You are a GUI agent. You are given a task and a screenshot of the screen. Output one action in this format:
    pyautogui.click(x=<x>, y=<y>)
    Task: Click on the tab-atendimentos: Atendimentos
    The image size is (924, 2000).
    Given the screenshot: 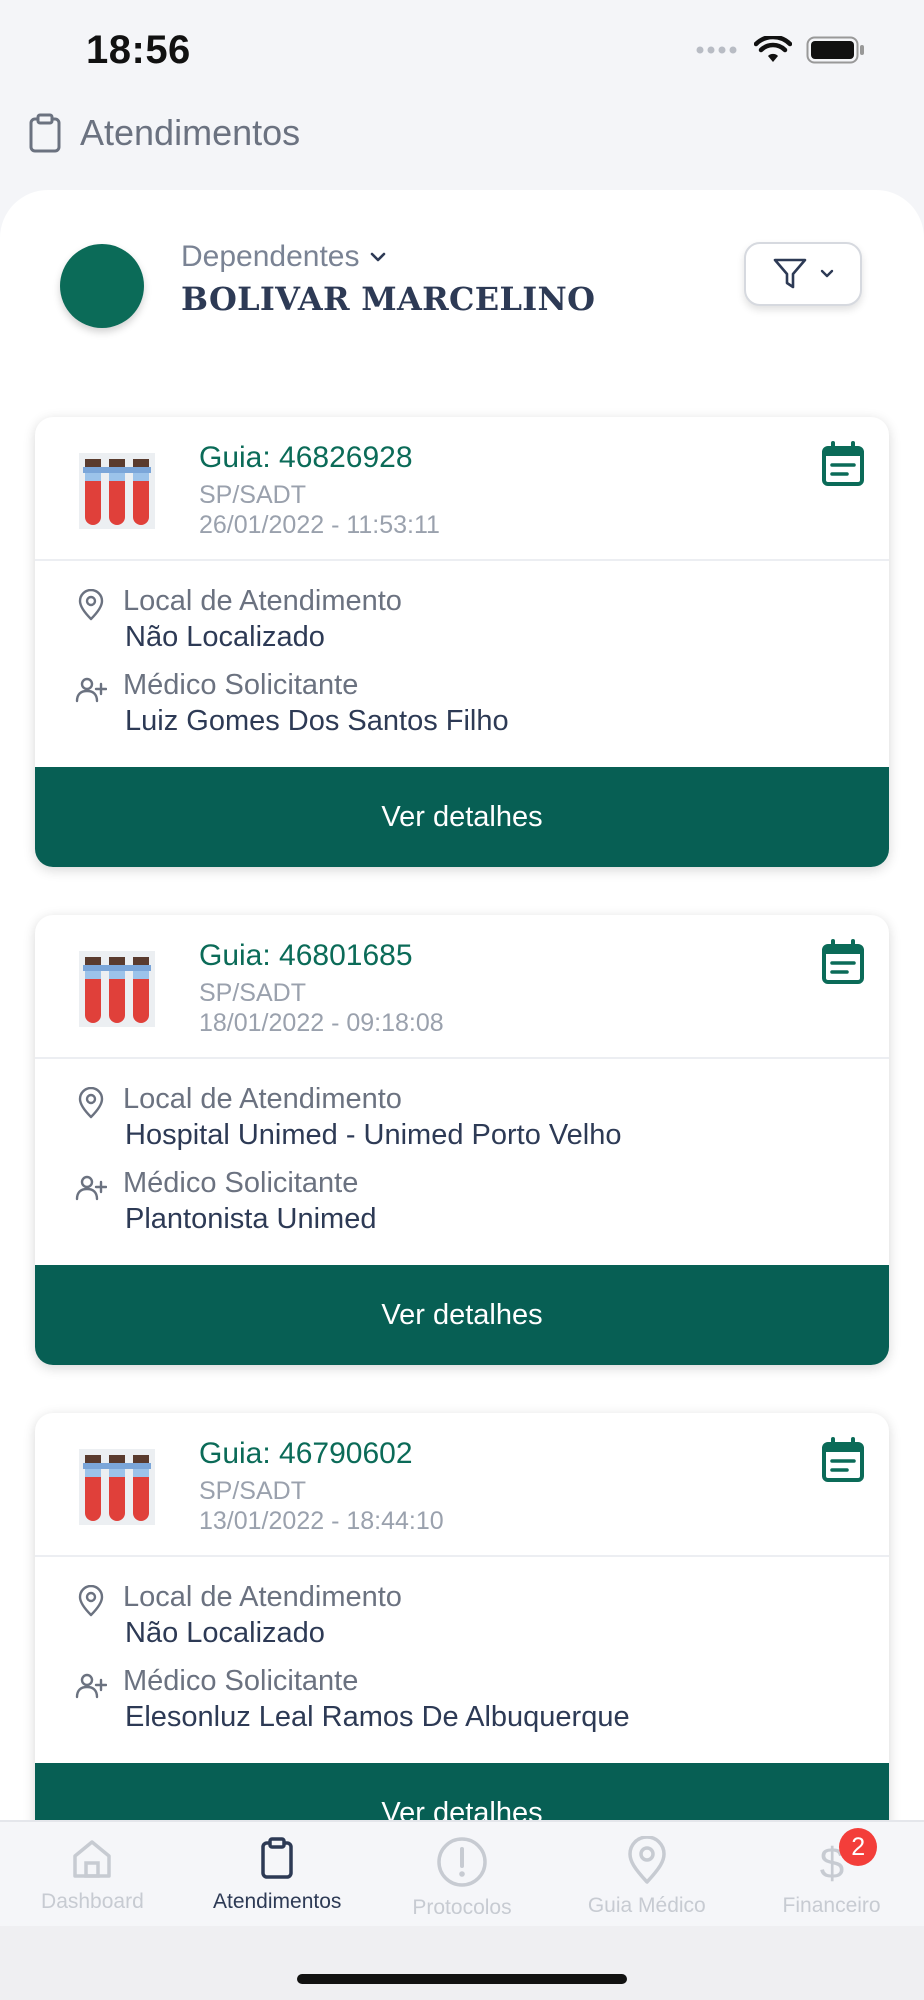 What is the action you would take?
    pyautogui.click(x=277, y=1874)
    